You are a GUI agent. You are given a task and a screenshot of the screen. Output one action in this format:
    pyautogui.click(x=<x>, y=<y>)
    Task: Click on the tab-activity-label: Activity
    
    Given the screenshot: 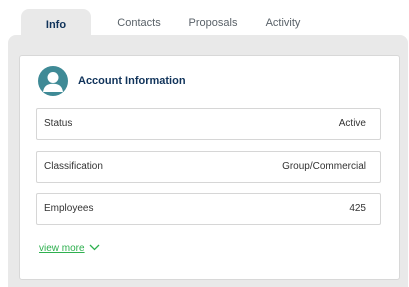 What is the action you would take?
    pyautogui.click(x=283, y=23)
    